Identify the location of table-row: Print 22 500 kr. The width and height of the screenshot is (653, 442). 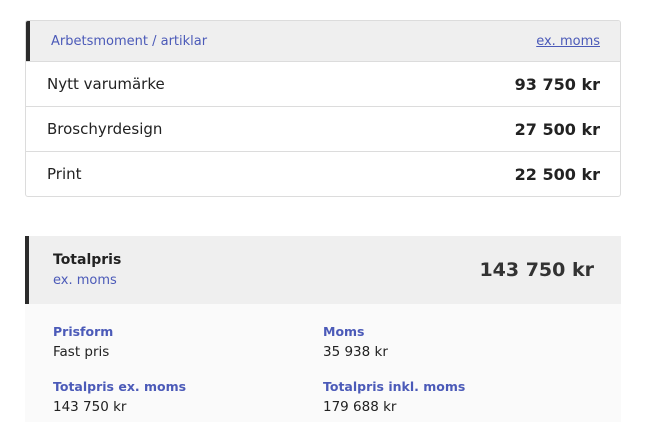
(323, 173).